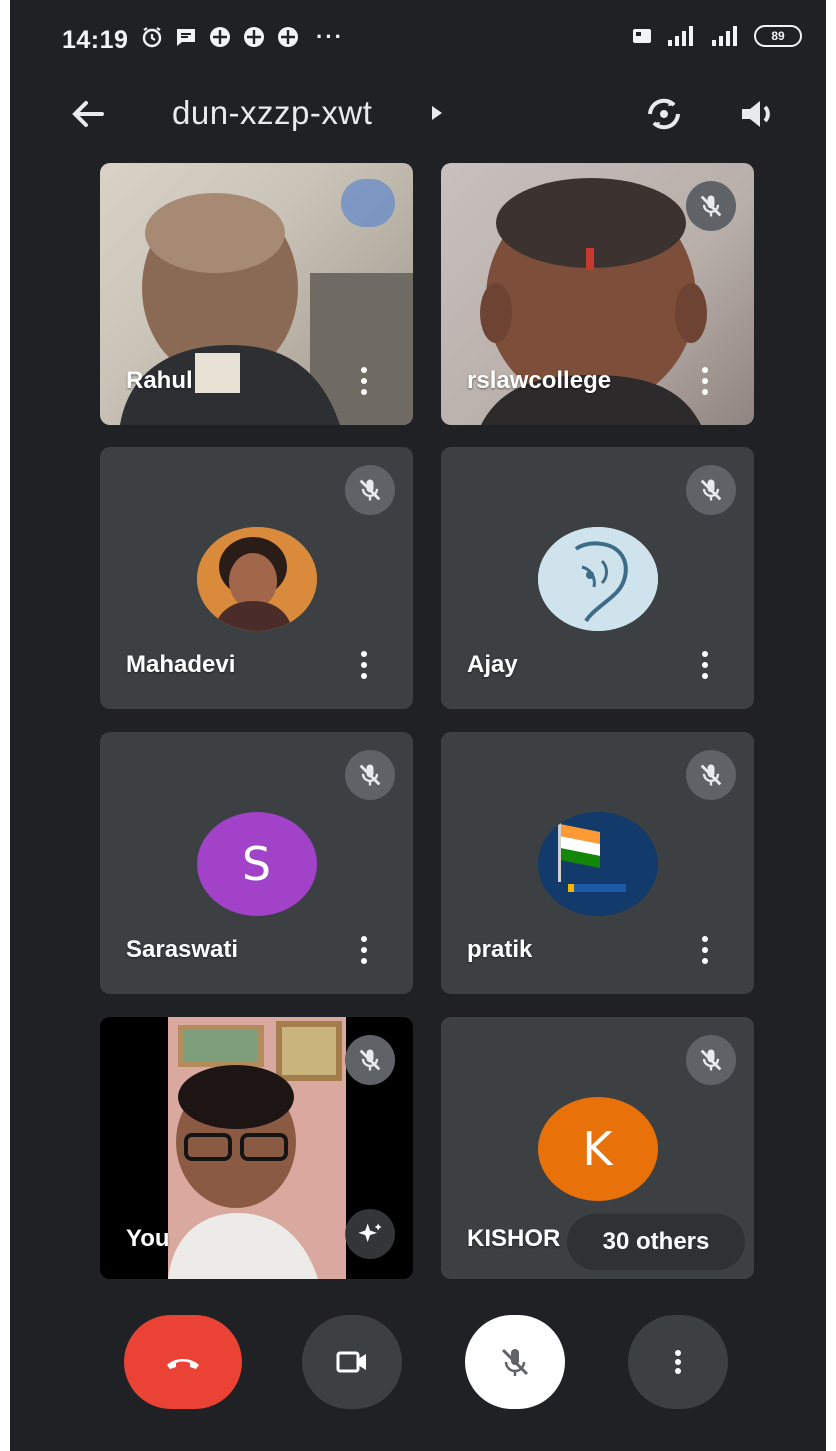  What do you see at coordinates (370, 1234) in the screenshot?
I see `effects-sparkle-icon` at bounding box center [370, 1234].